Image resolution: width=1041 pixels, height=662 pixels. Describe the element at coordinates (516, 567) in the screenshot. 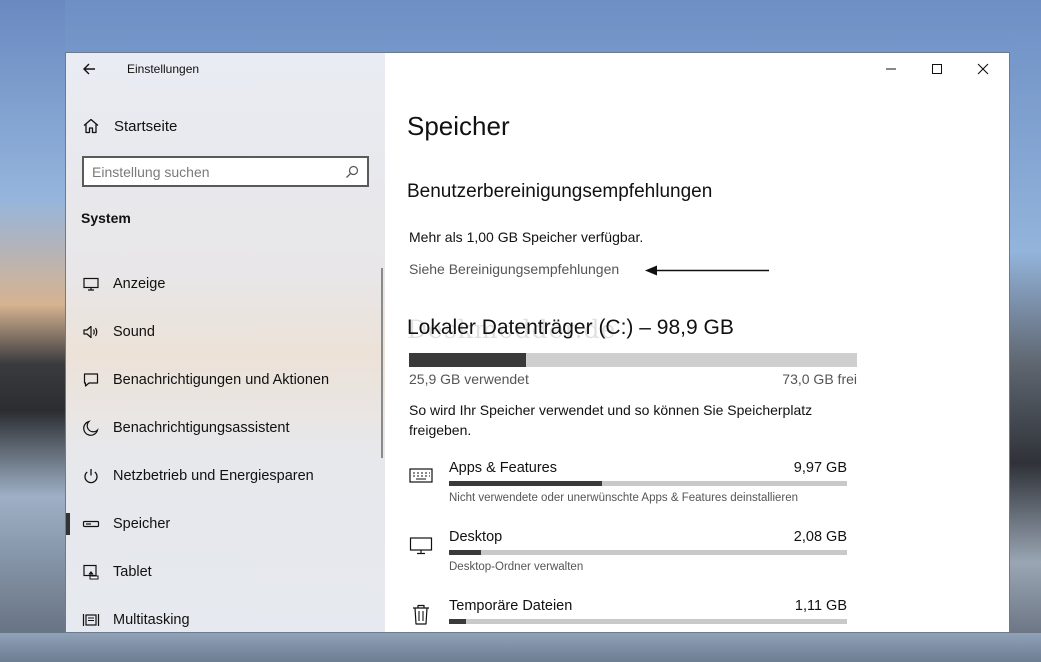

I see `category-subtitle: Desktop-Ordner verwalten` at that location.